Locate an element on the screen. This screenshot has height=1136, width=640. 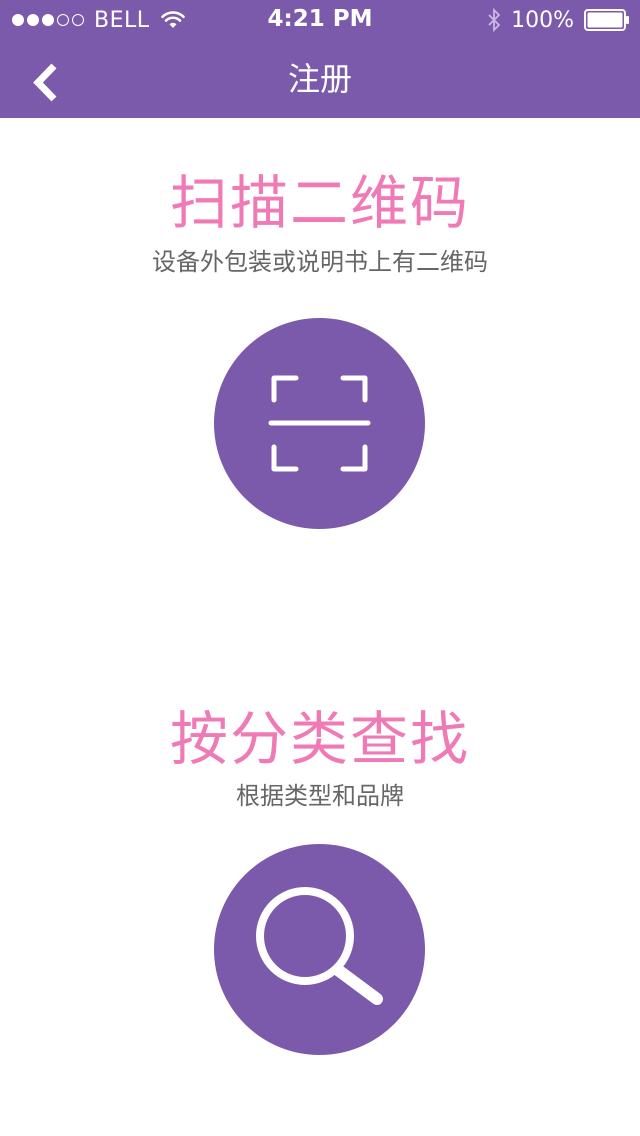
status-right: 100% is located at coordinates (558, 20).